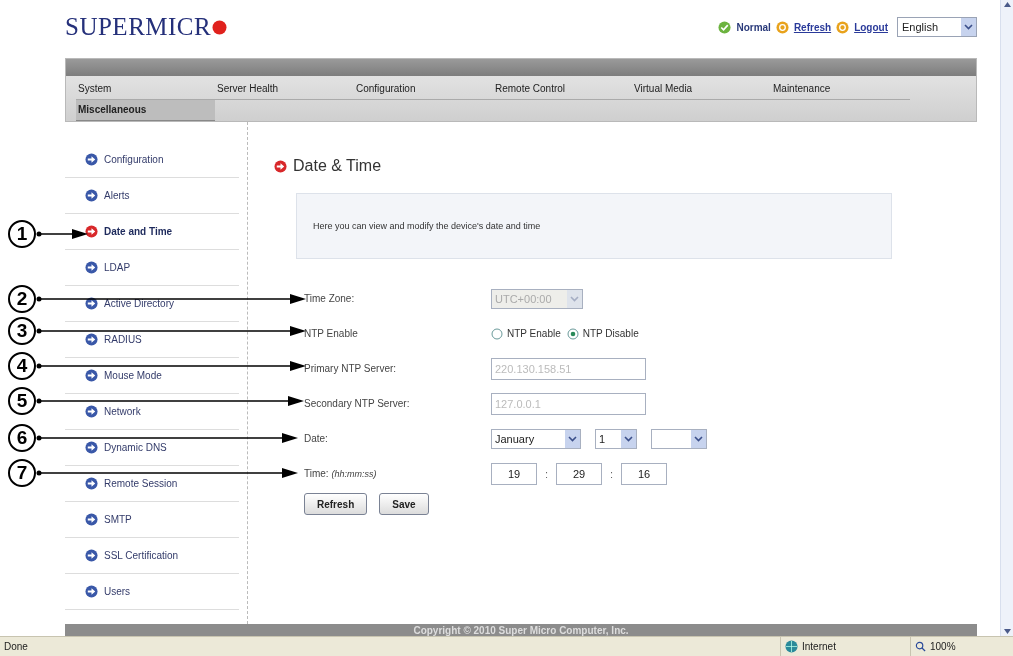  What do you see at coordinates (427, 226) in the screenshot?
I see `description-text: Here you can view and modify the device's date and time` at bounding box center [427, 226].